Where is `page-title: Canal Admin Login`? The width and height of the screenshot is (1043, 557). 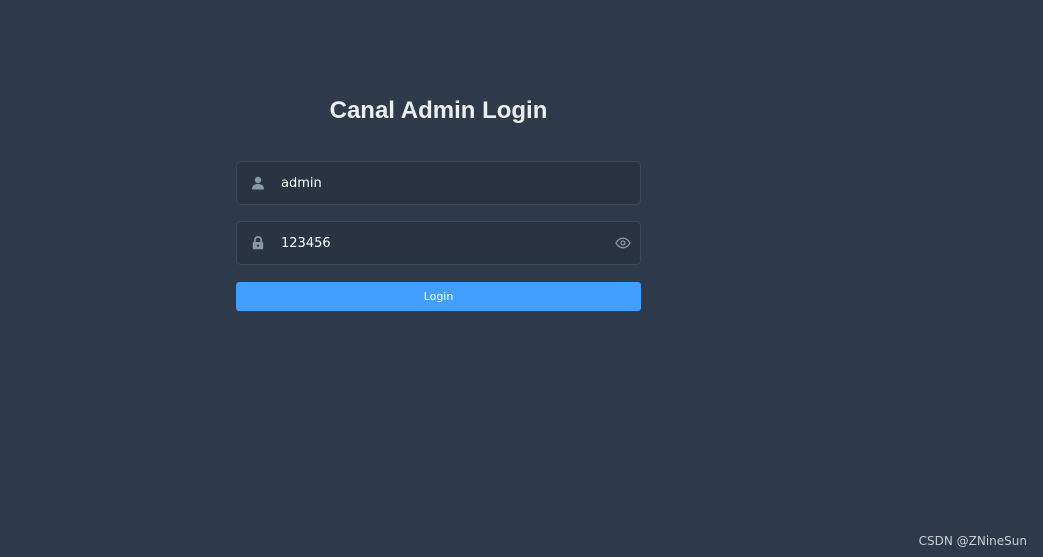
page-title: Canal Admin Login is located at coordinates (438, 110).